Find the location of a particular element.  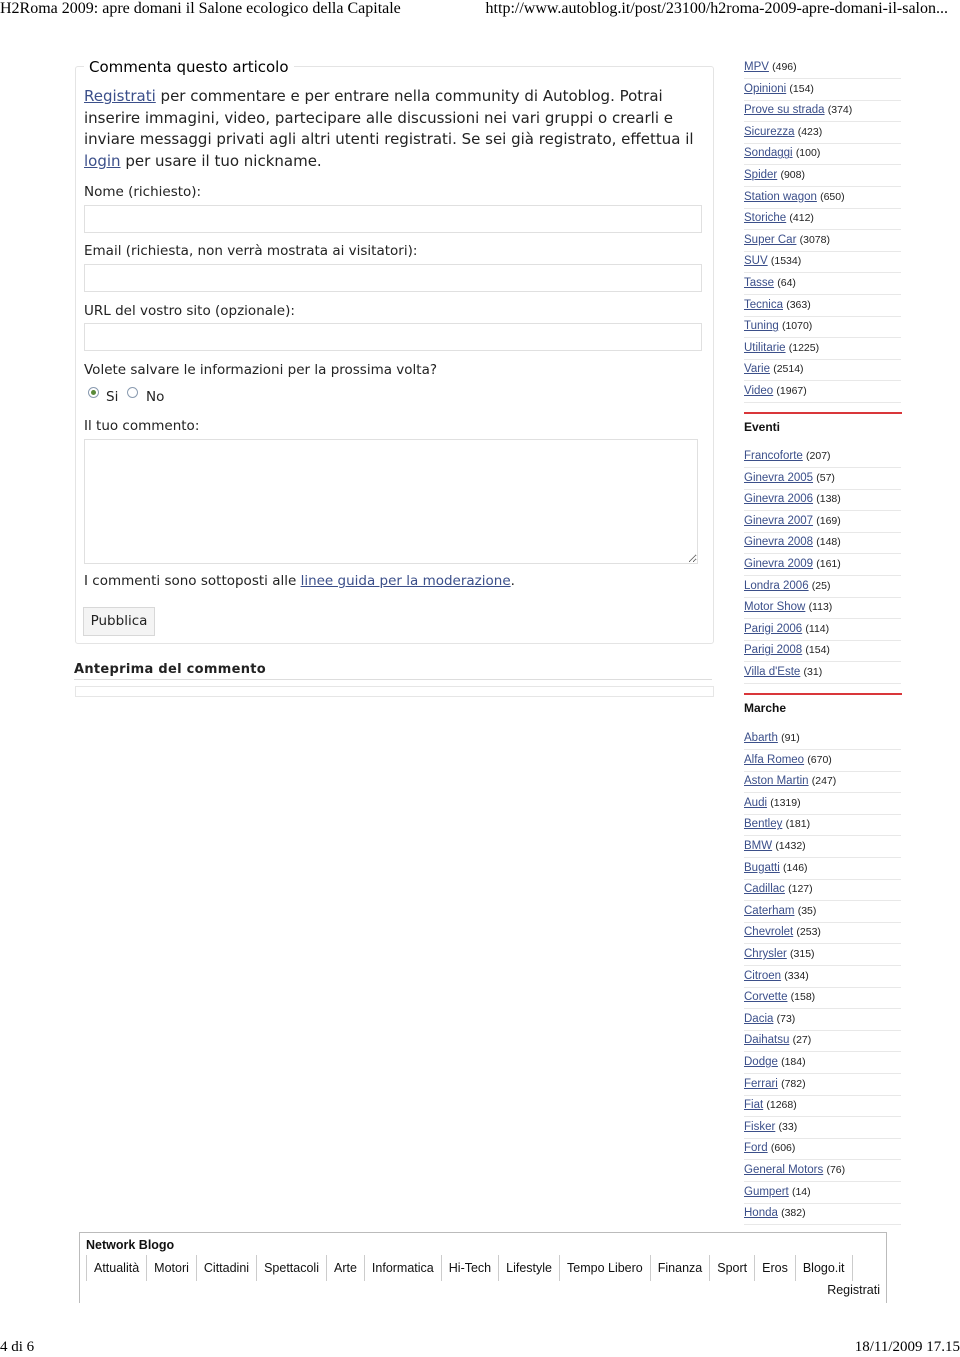

sidebar-link: Ginevra 2006 is located at coordinates (778, 499).